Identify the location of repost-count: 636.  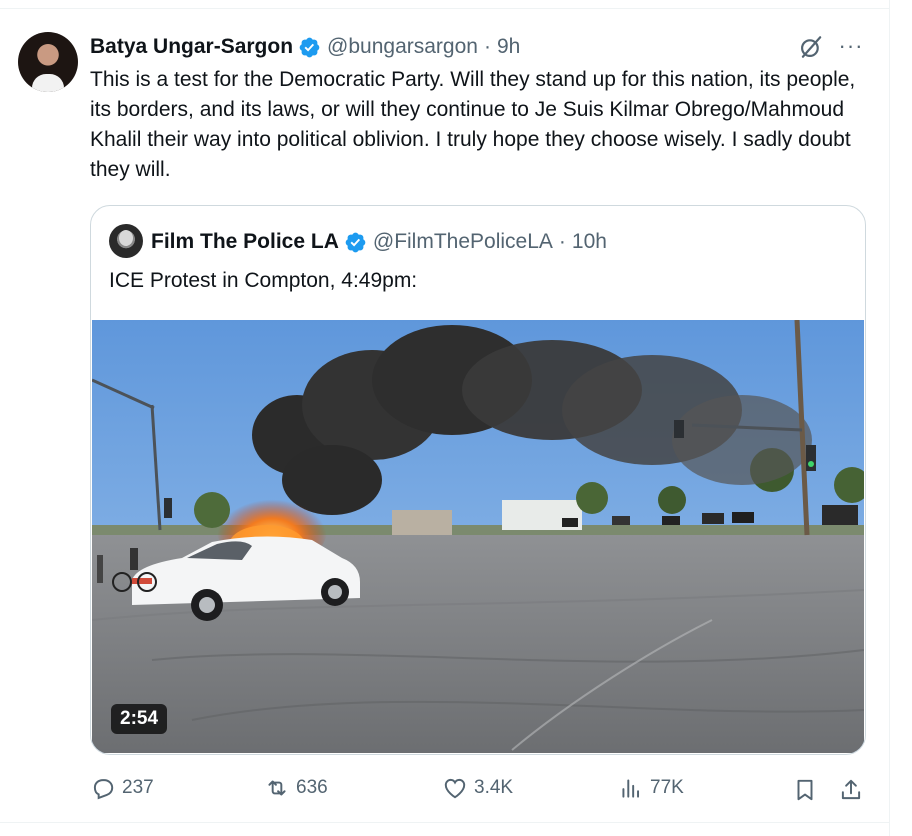
(312, 787).